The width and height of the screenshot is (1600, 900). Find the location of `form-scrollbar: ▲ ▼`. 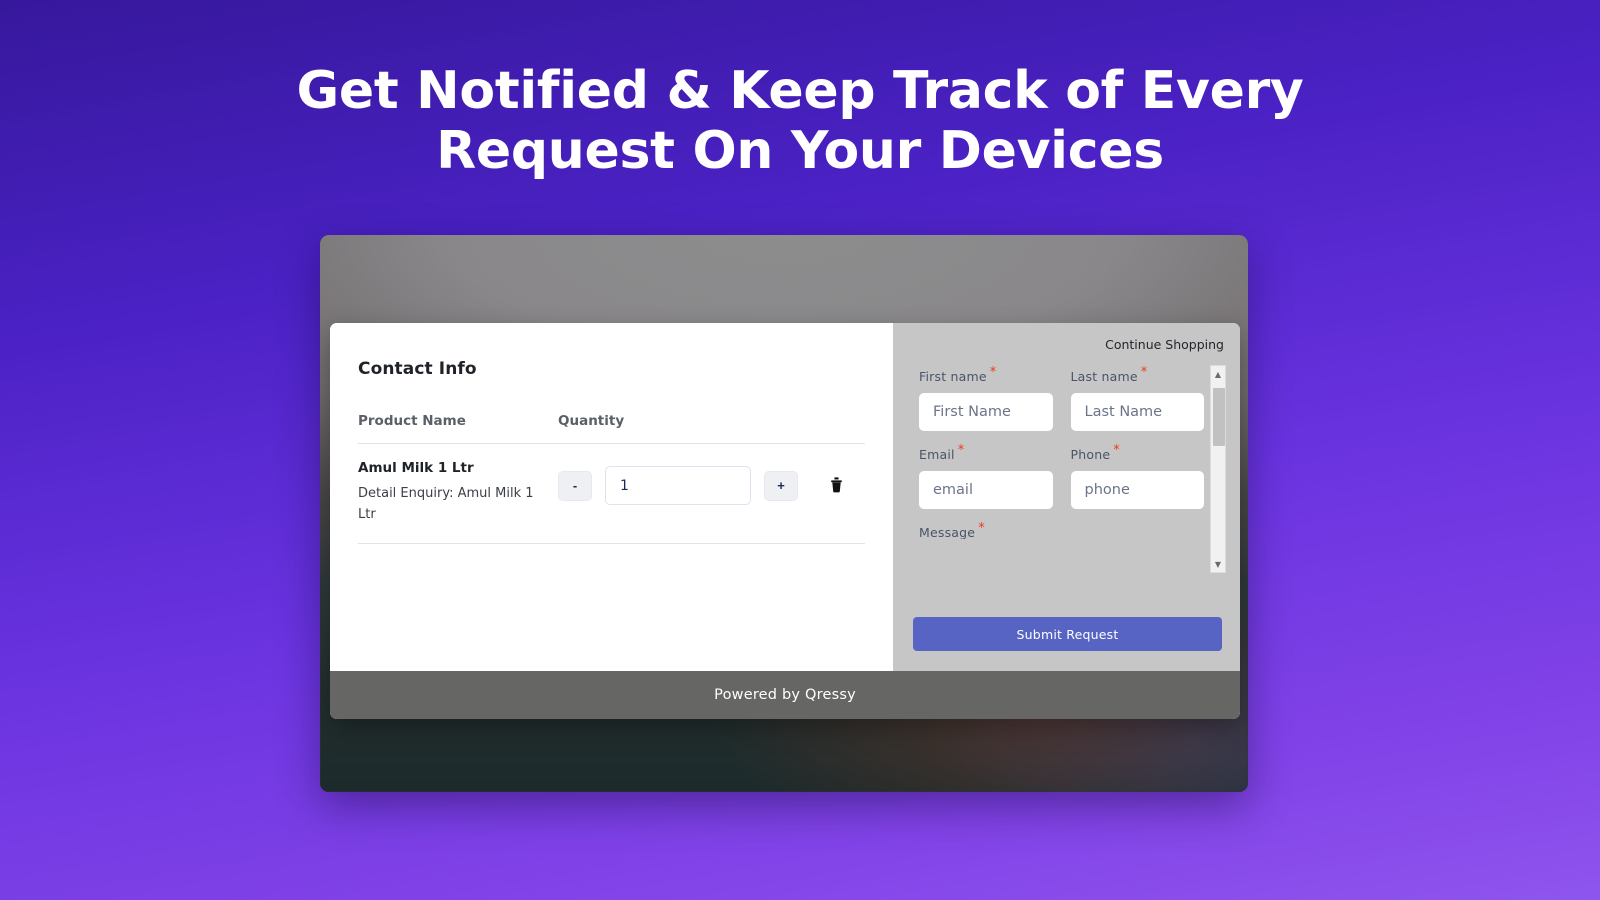

form-scrollbar: ▲ ▼ is located at coordinates (1218, 469).